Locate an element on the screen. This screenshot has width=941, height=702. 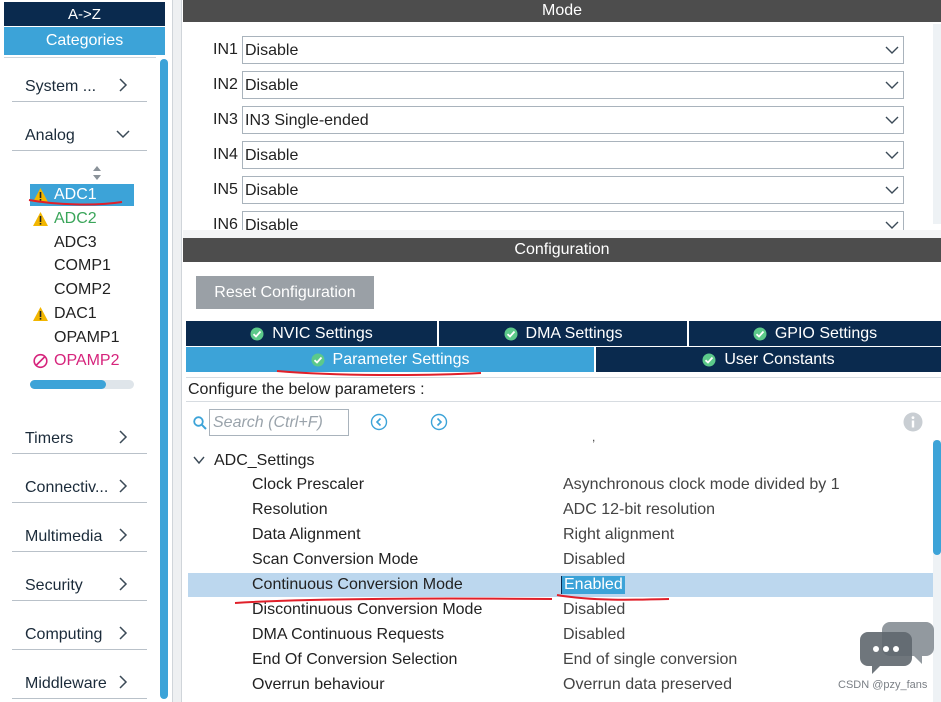
tab-nvic-settings: NVIC Settings is located at coordinates (311, 333).